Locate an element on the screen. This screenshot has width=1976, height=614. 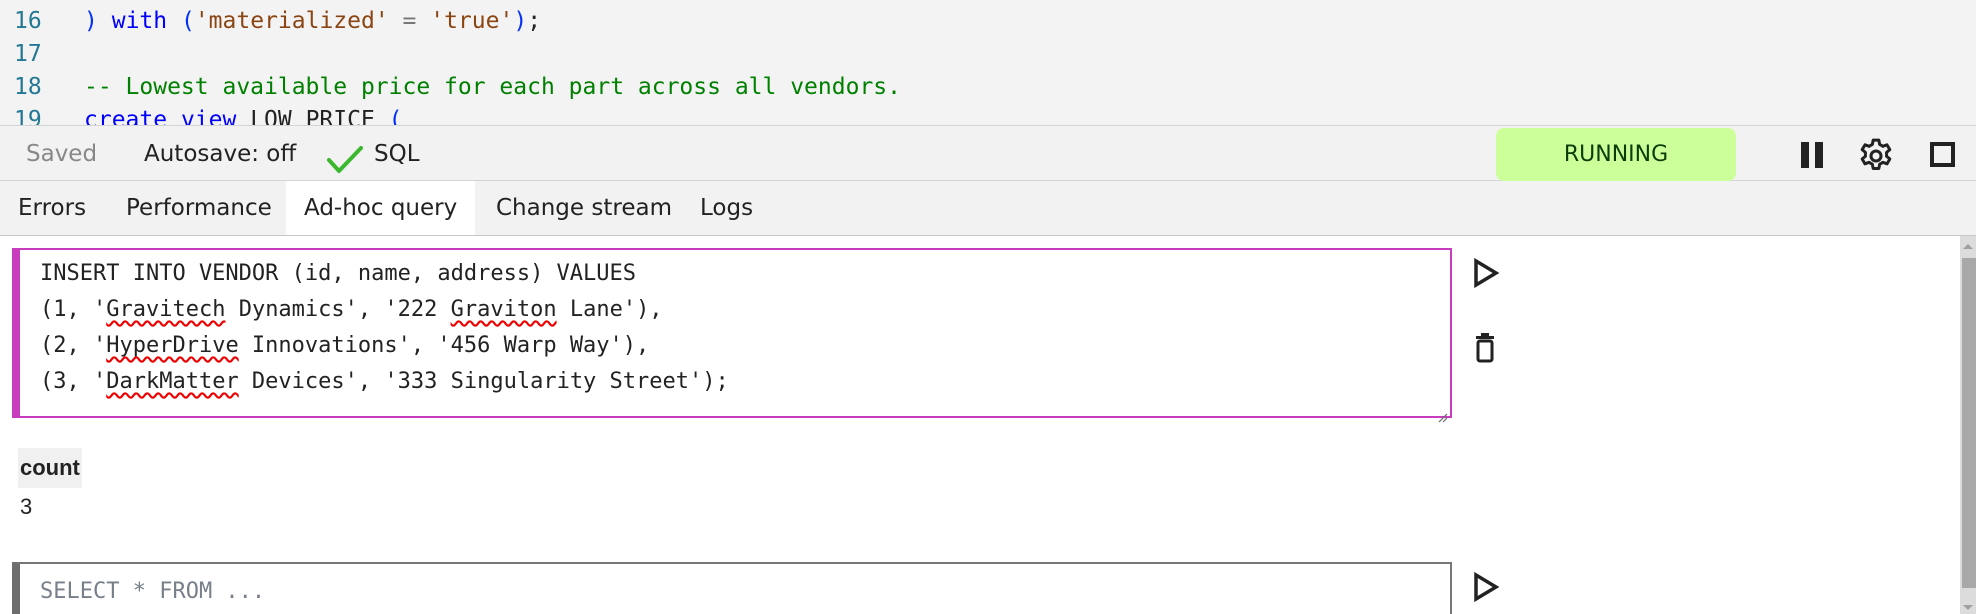
pause-icon is located at coordinates (1812, 154).